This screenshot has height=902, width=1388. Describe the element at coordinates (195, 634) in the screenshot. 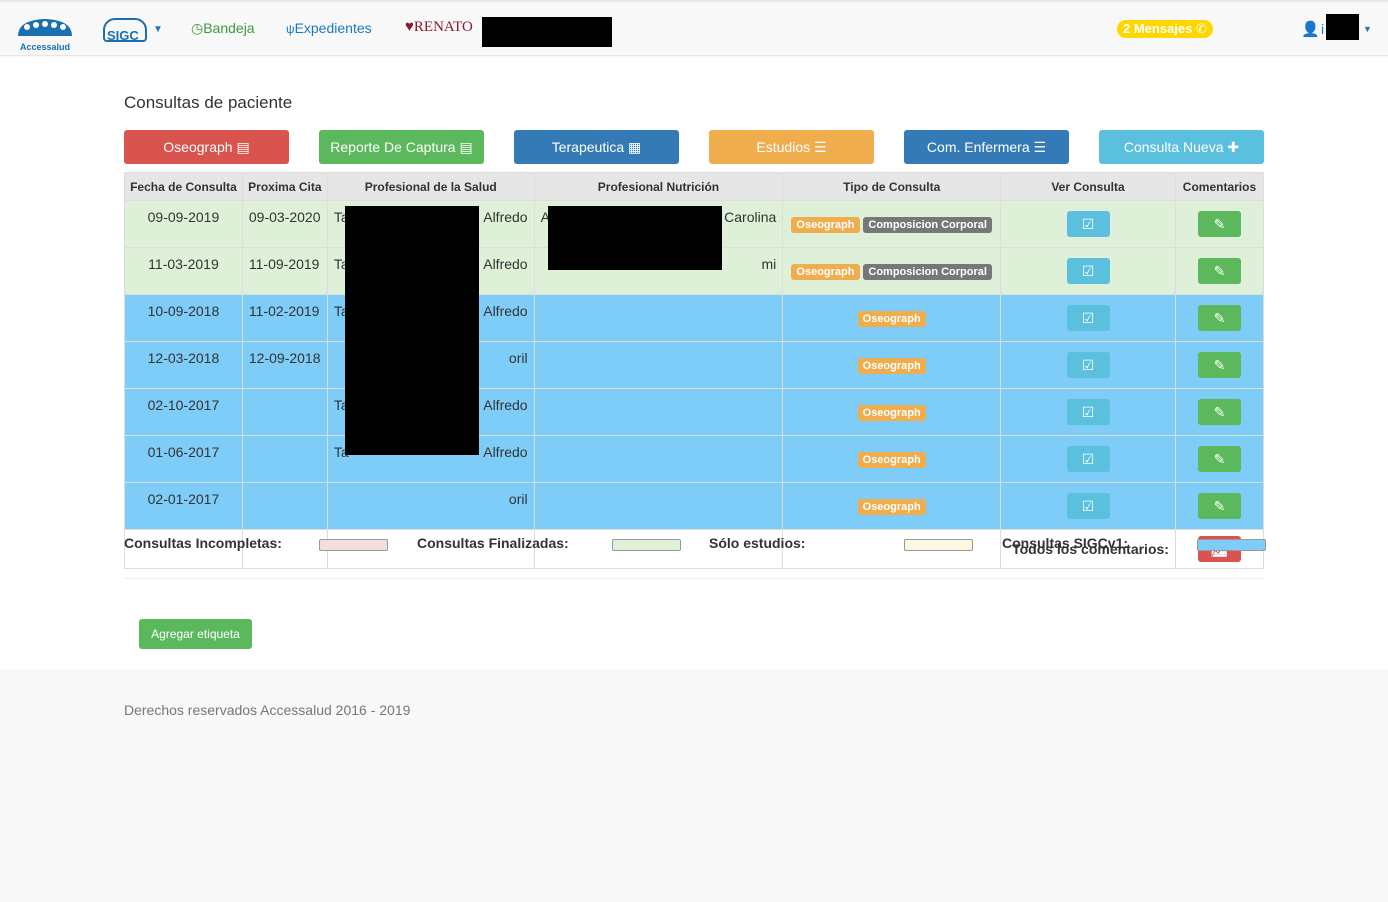

I see `agregar-etiqueta-button: Agregar etiqueta` at that location.